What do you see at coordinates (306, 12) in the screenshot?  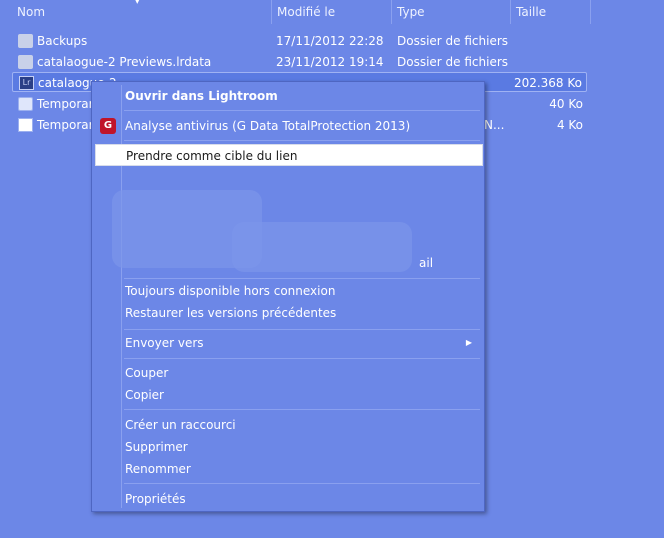 I see `column-modified-label: Modifié le` at bounding box center [306, 12].